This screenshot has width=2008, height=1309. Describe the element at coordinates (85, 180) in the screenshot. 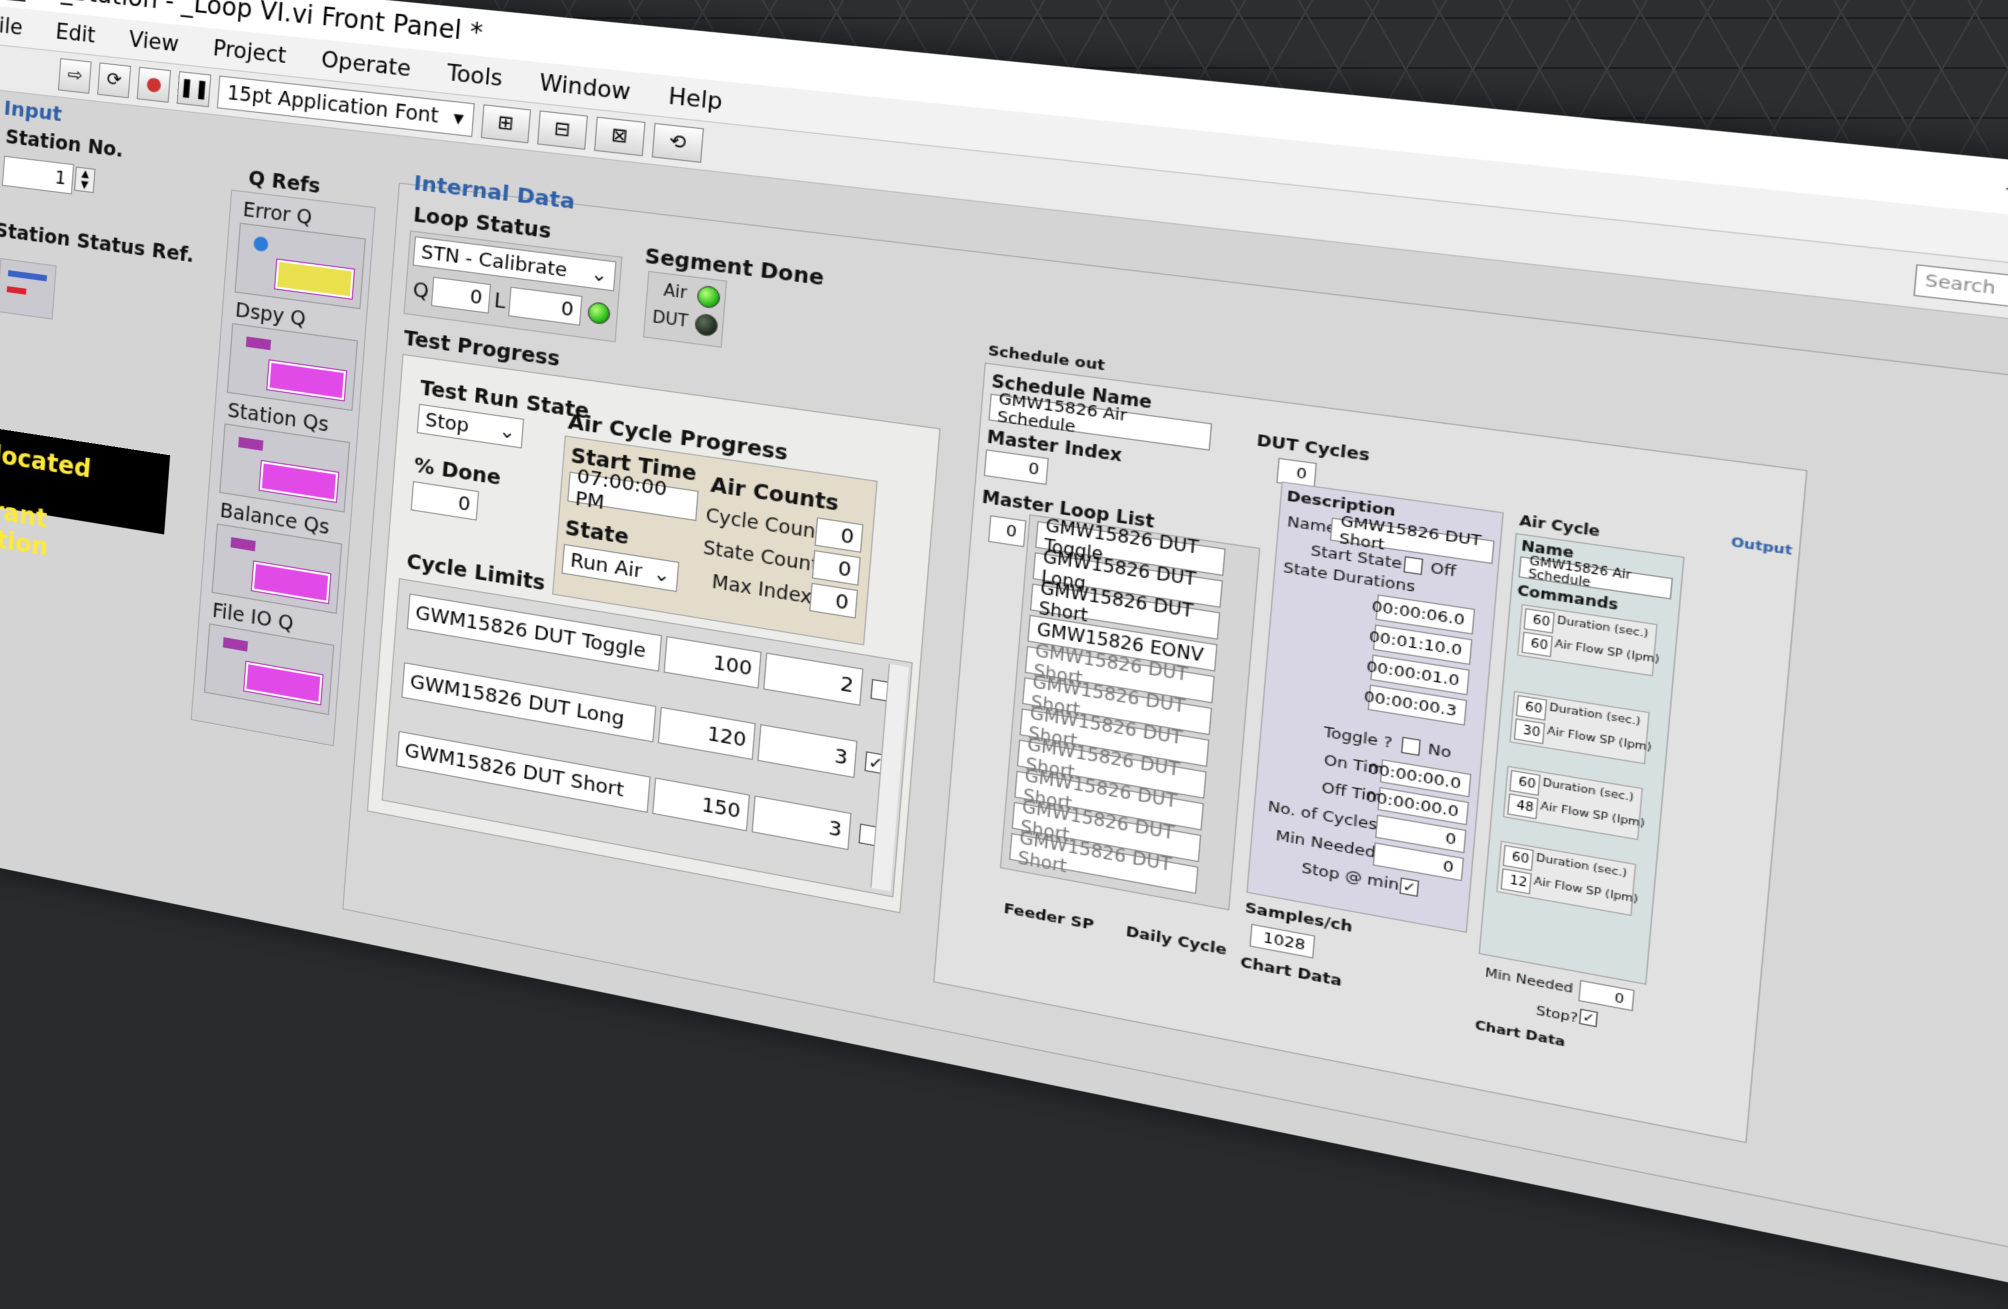

I see `station-no-stepper: ▲ ▼` at that location.